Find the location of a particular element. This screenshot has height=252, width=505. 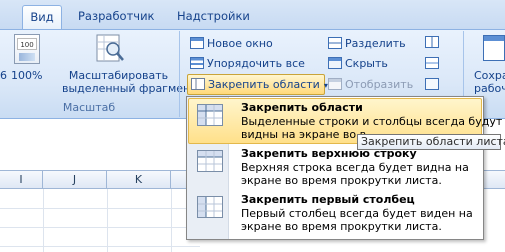

unhide-icon is located at coordinates (335, 84).